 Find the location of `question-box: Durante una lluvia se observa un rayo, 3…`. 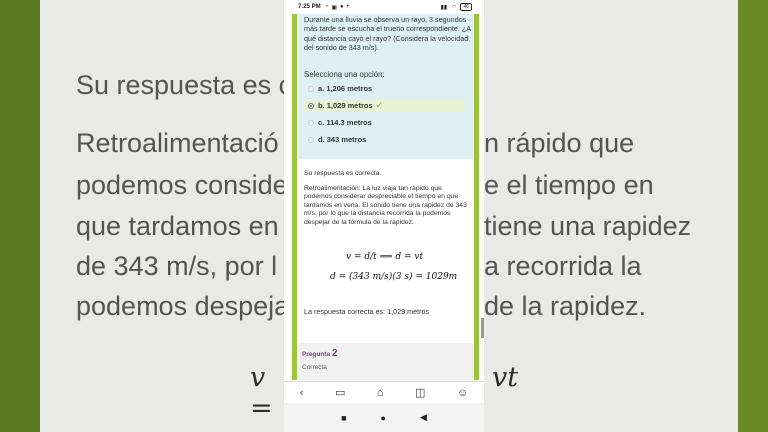

question-box: Durante una lluvia se observa un rayo, 3… is located at coordinates (385, 86).